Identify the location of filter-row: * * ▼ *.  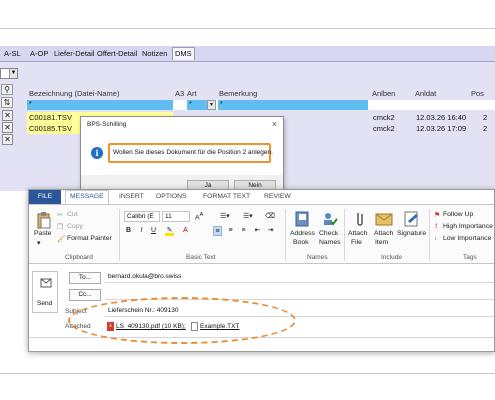
(261, 105).